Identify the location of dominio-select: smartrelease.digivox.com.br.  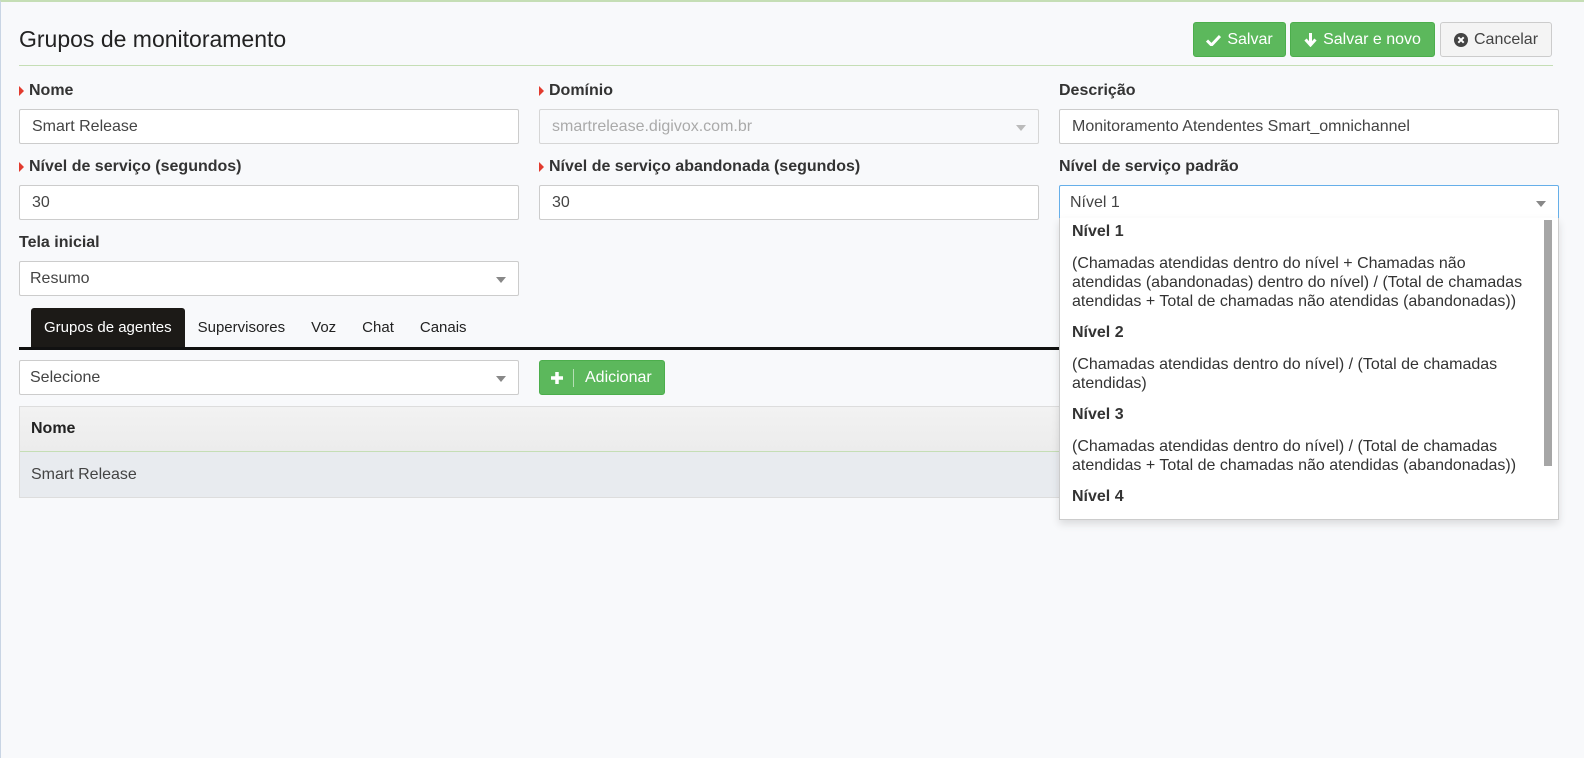
(789, 126).